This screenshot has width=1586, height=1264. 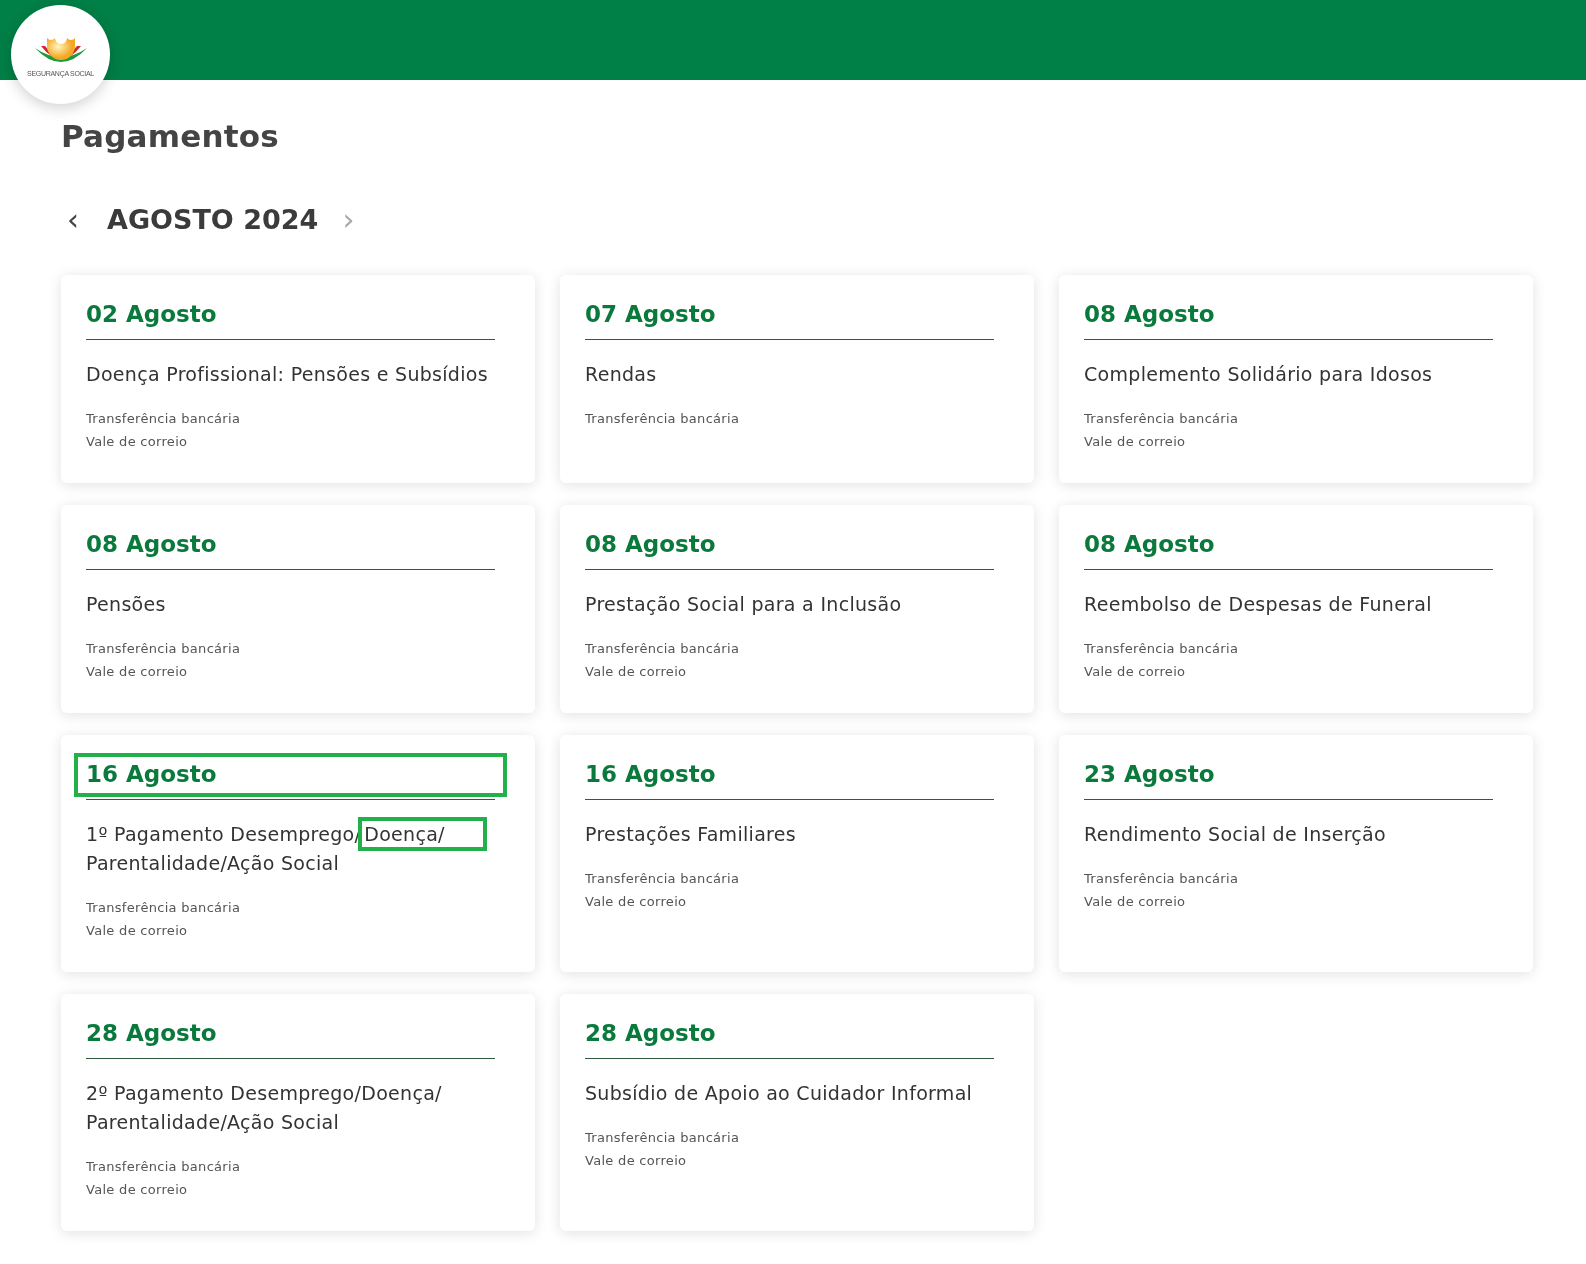 I want to click on page-title: Pagamentos, so click(x=170, y=136).